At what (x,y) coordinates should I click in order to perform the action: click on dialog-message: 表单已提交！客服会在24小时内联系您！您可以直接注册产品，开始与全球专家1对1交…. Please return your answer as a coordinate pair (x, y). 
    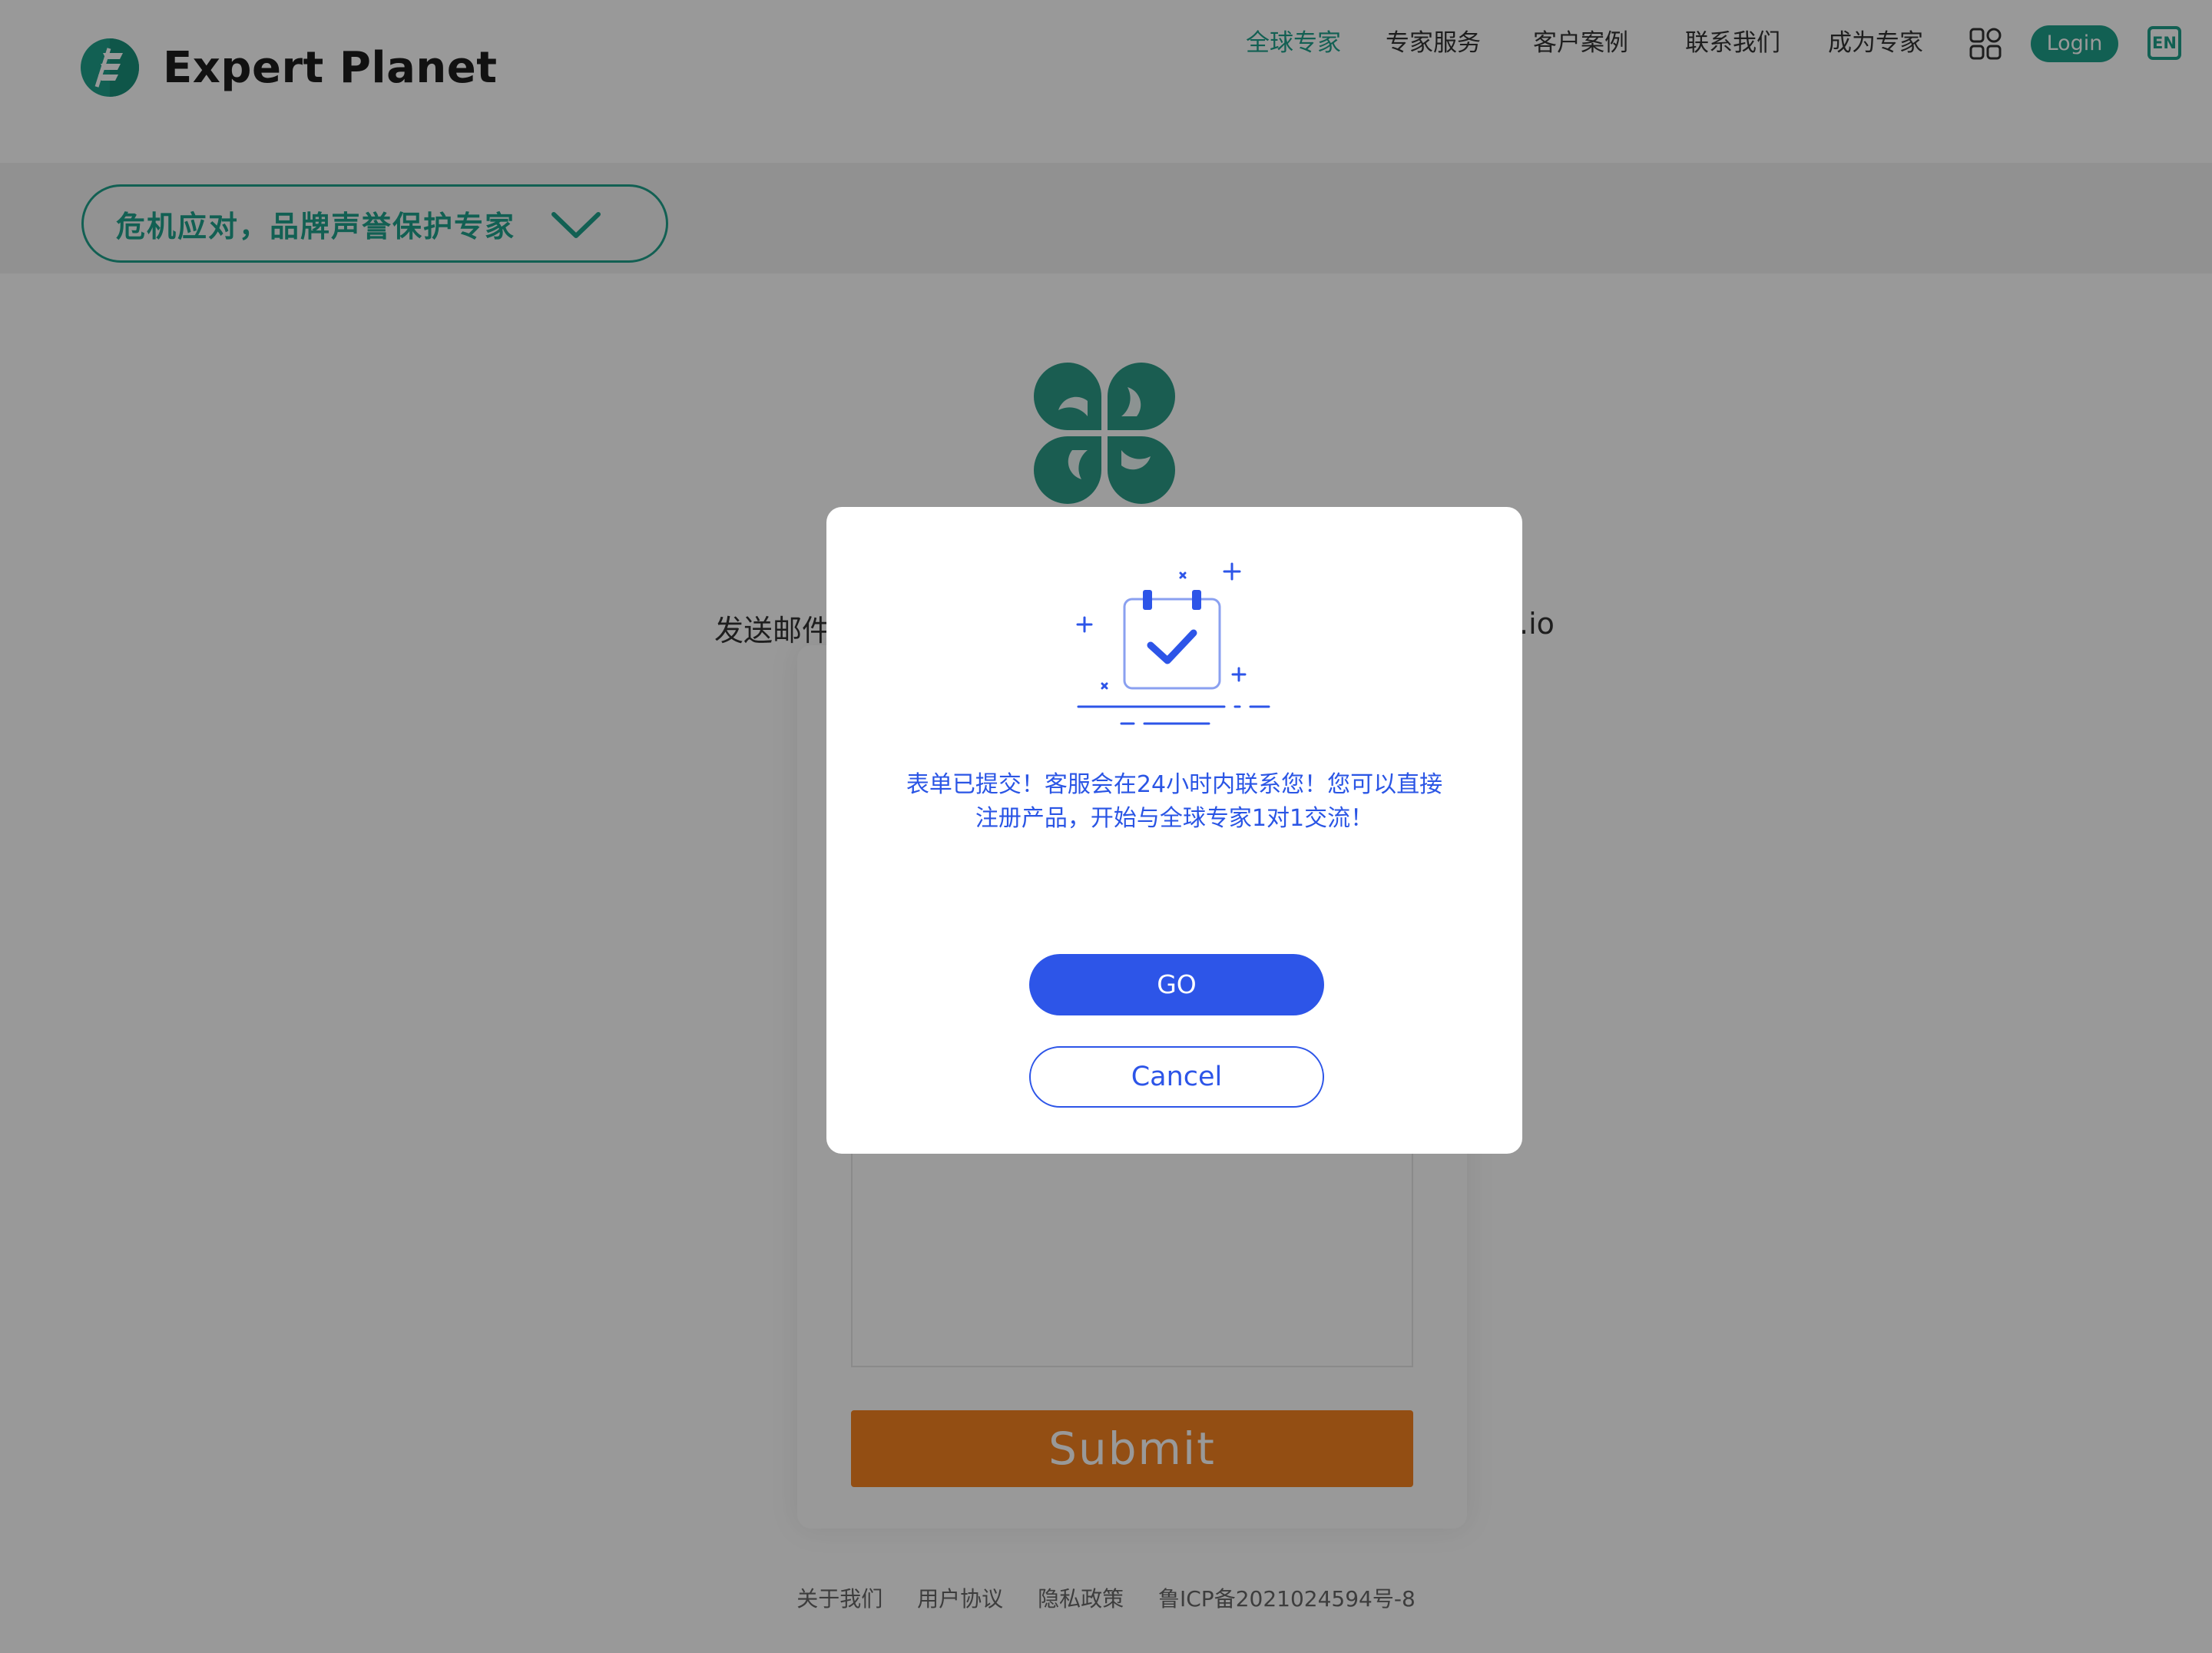
    Looking at the image, I should click on (1175, 801).